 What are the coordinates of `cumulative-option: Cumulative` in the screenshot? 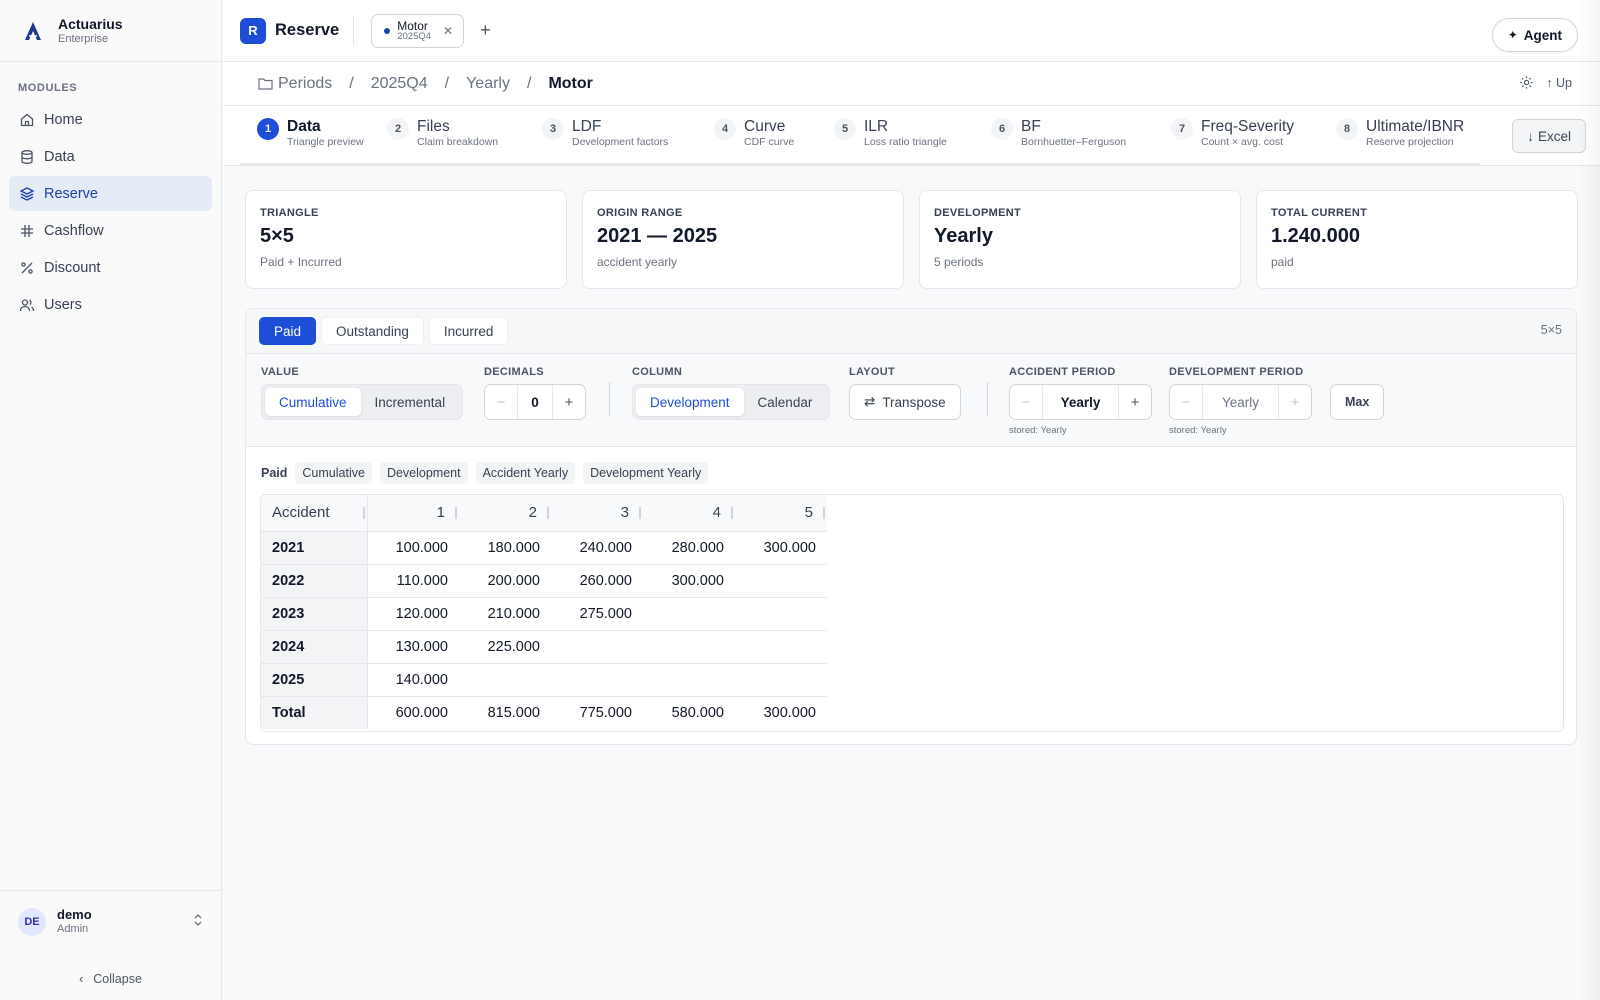 It's located at (313, 402).